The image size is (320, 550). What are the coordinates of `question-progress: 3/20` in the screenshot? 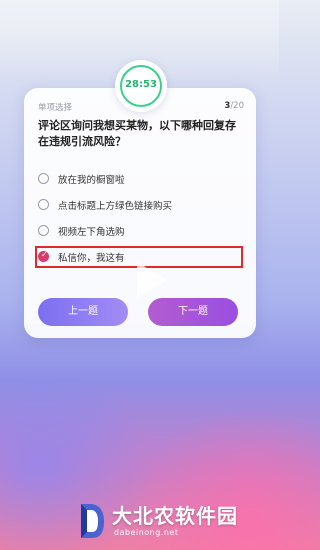 It's located at (234, 106).